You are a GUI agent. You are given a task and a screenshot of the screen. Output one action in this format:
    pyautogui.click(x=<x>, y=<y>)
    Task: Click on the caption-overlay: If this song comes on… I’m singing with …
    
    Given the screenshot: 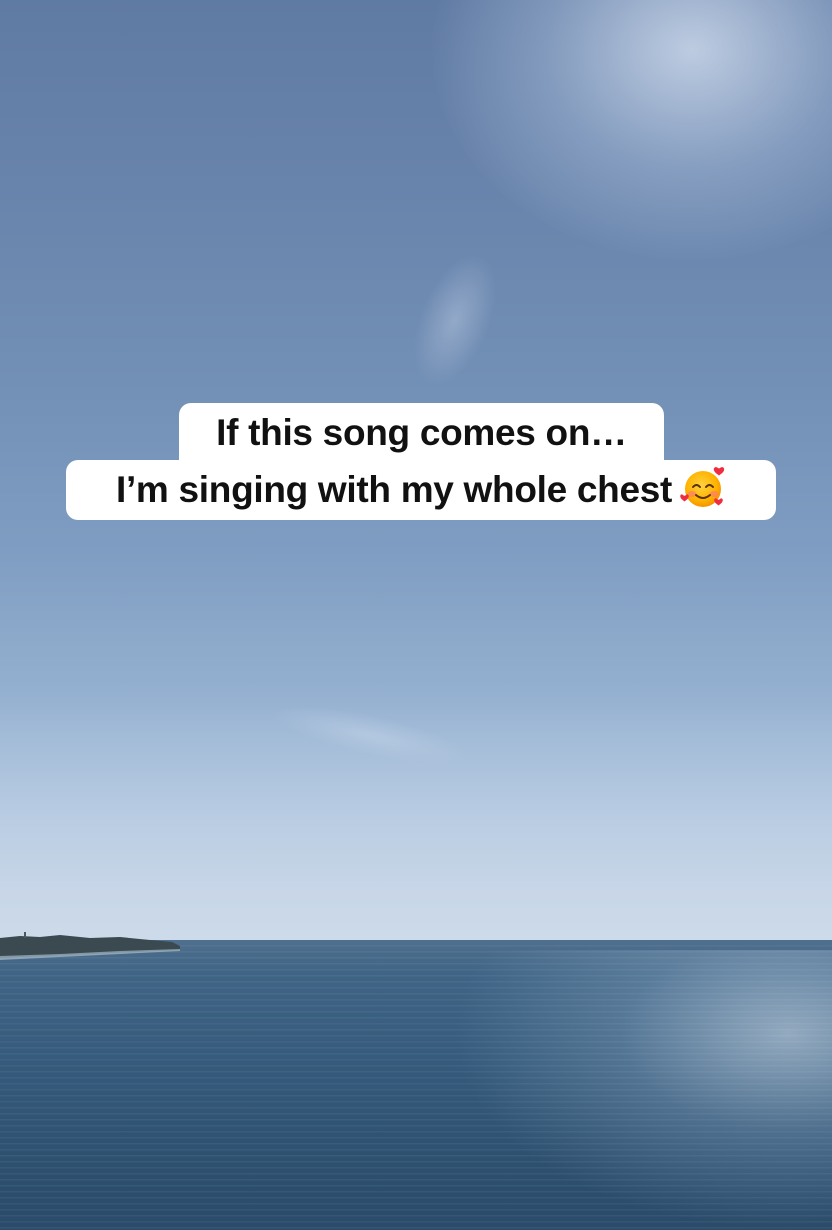 What is the action you would take?
    pyautogui.click(x=416, y=464)
    